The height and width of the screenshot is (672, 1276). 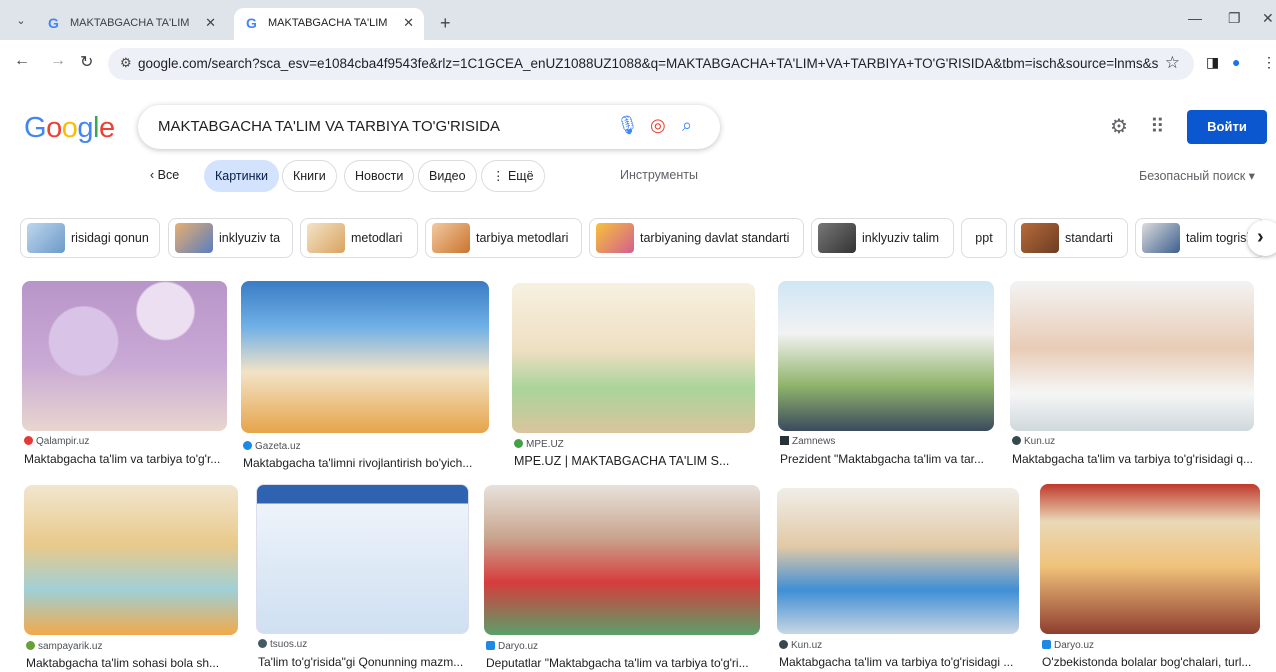 I want to click on chevron-right-icon: ›, so click(x=1261, y=238).